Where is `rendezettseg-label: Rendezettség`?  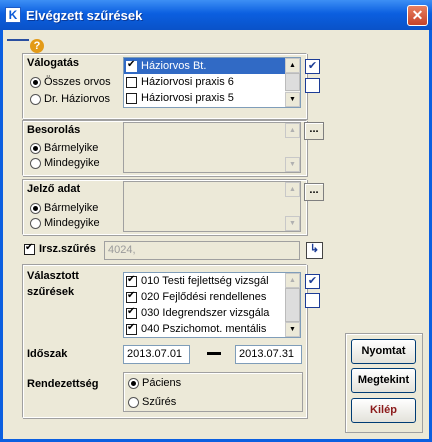 rendezettseg-label: Rendezettség is located at coordinates (63, 384).